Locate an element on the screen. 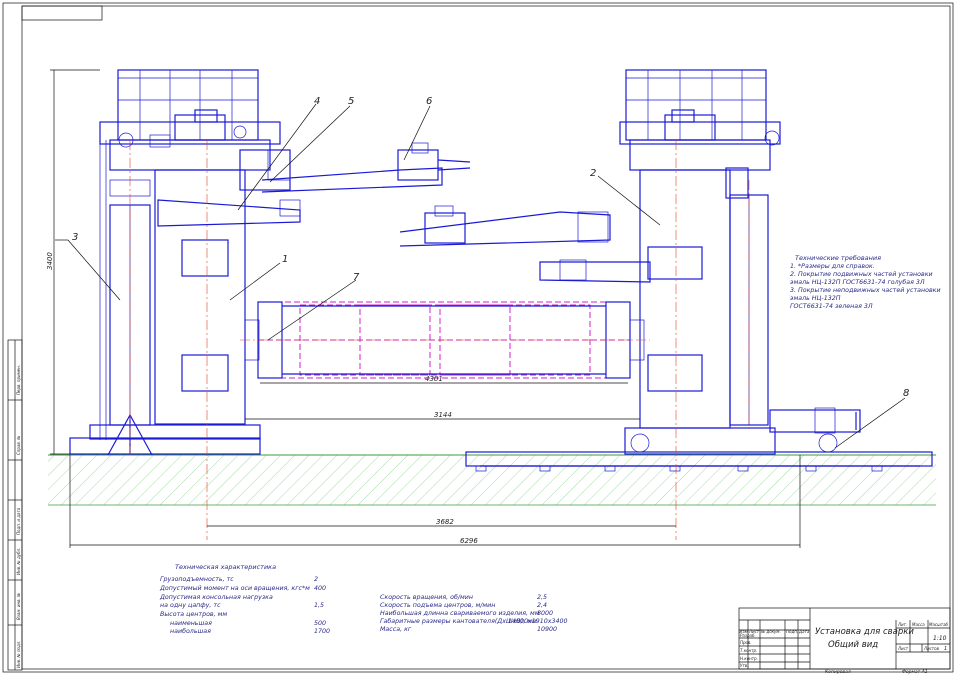  spec-value: 8000 is located at coordinates (545, 613).